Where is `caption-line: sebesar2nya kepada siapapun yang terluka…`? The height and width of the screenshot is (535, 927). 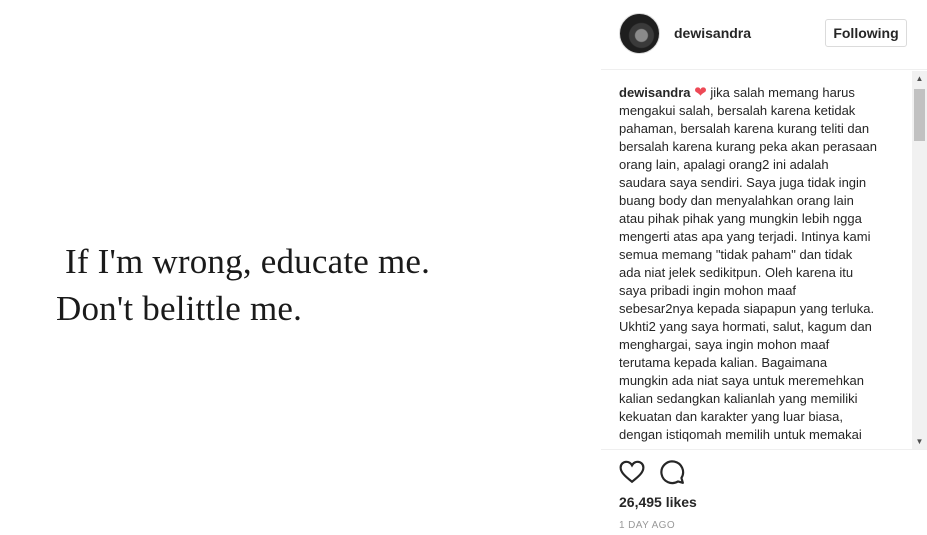 caption-line: sebesar2nya kepada siapapun yang terluka… is located at coordinates (747, 308).